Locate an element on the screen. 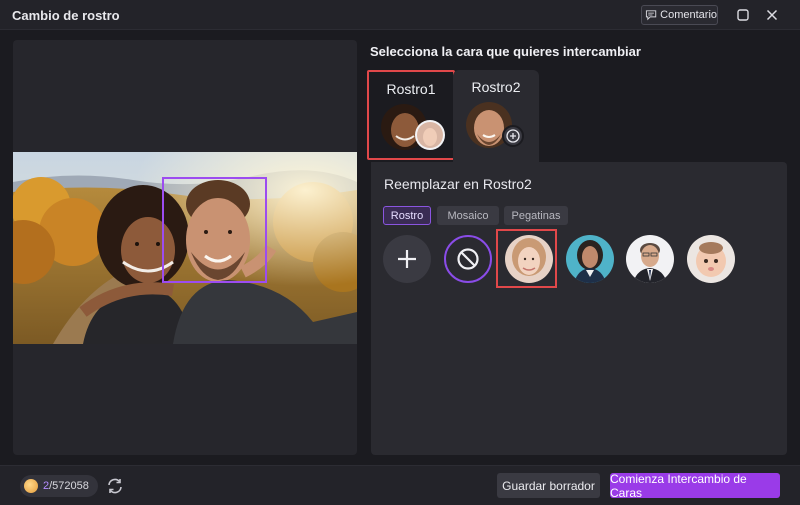 Image resolution: width=800 pixels, height=505 pixels. refresh-button is located at coordinates (115, 486).